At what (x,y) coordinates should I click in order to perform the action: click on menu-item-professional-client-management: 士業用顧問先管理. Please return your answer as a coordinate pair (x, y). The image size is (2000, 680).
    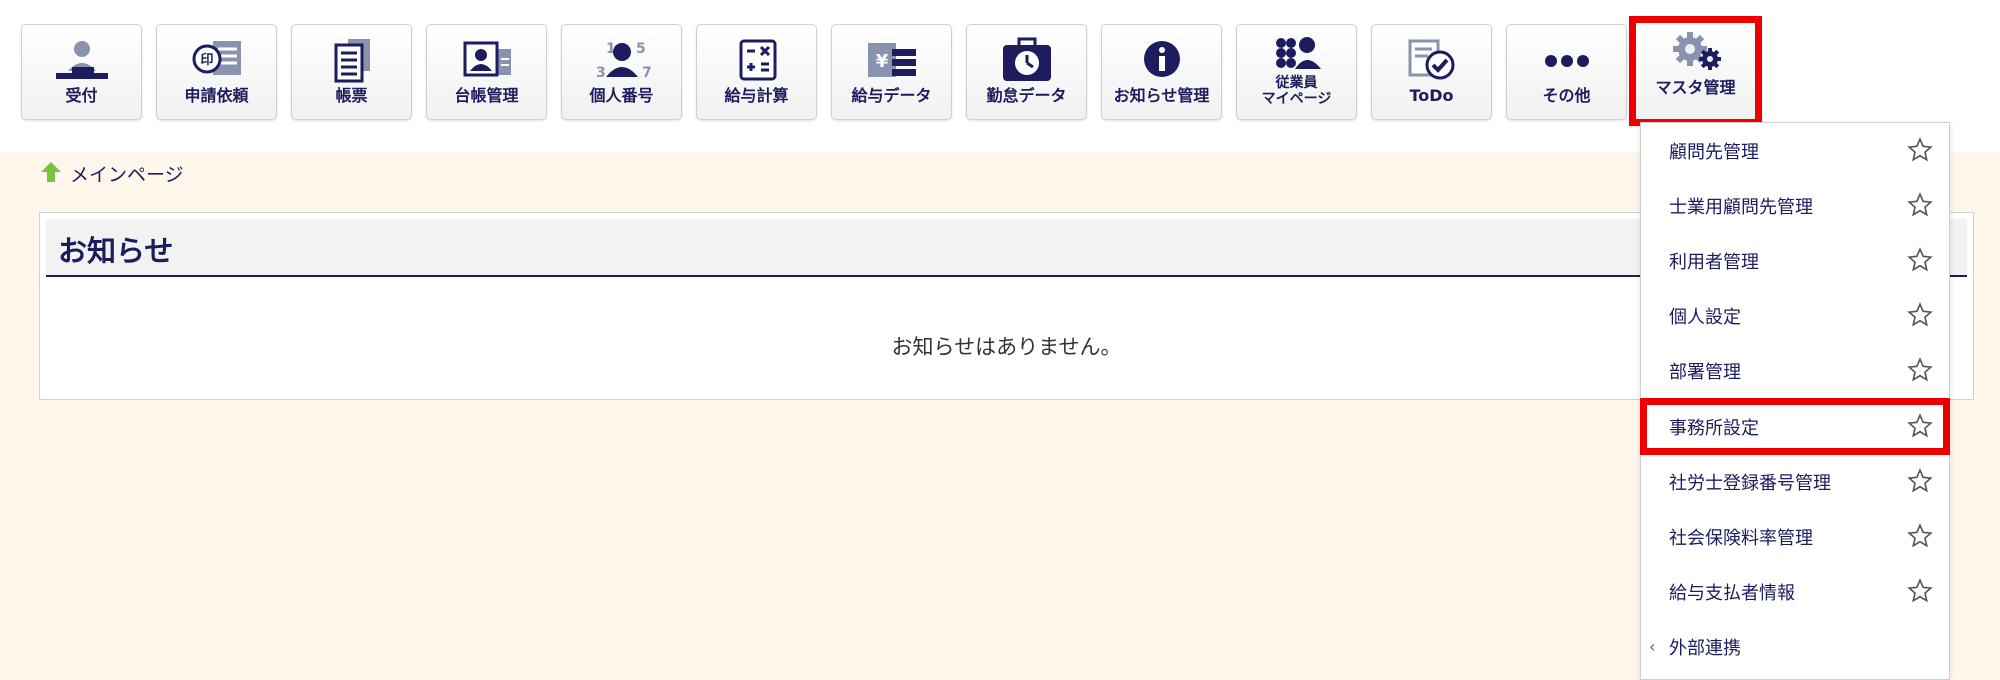
    Looking at the image, I should click on (1795, 205).